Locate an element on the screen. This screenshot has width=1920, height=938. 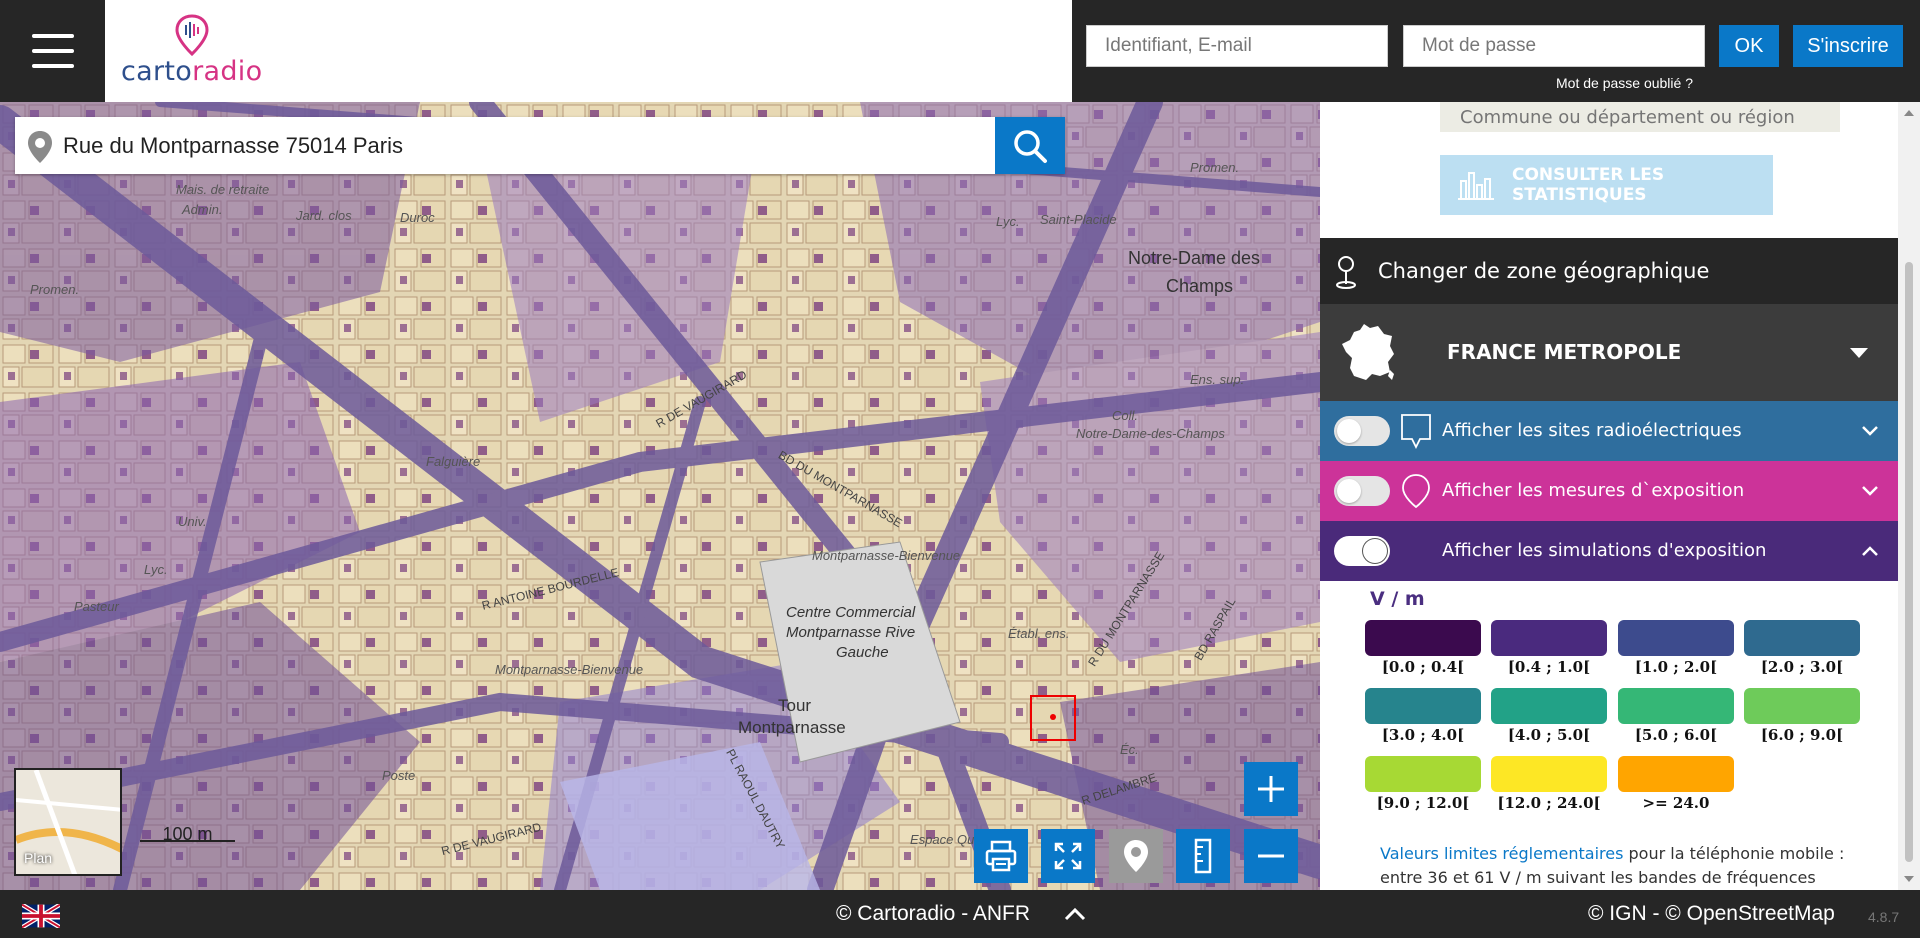
location-pin-icon is located at coordinates (40, 147).